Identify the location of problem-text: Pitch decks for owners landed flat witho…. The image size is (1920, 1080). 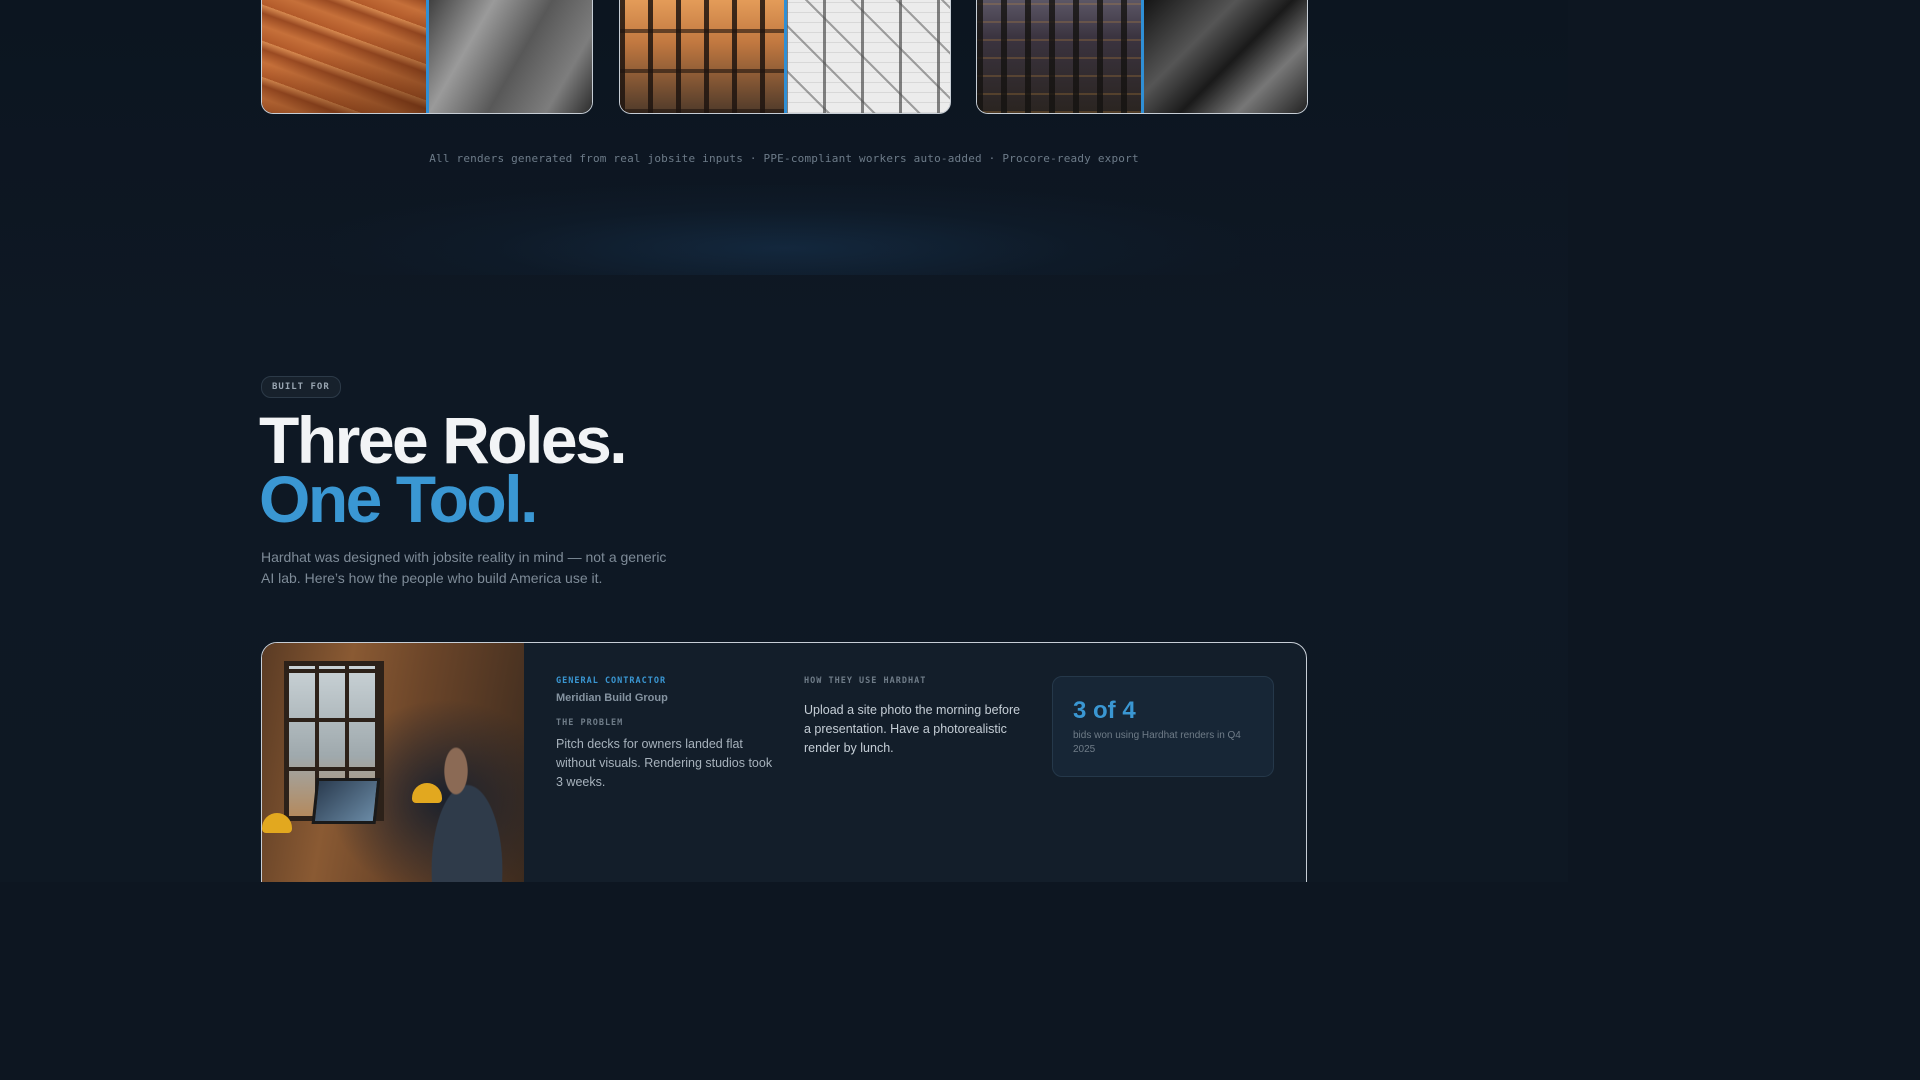
(664, 763).